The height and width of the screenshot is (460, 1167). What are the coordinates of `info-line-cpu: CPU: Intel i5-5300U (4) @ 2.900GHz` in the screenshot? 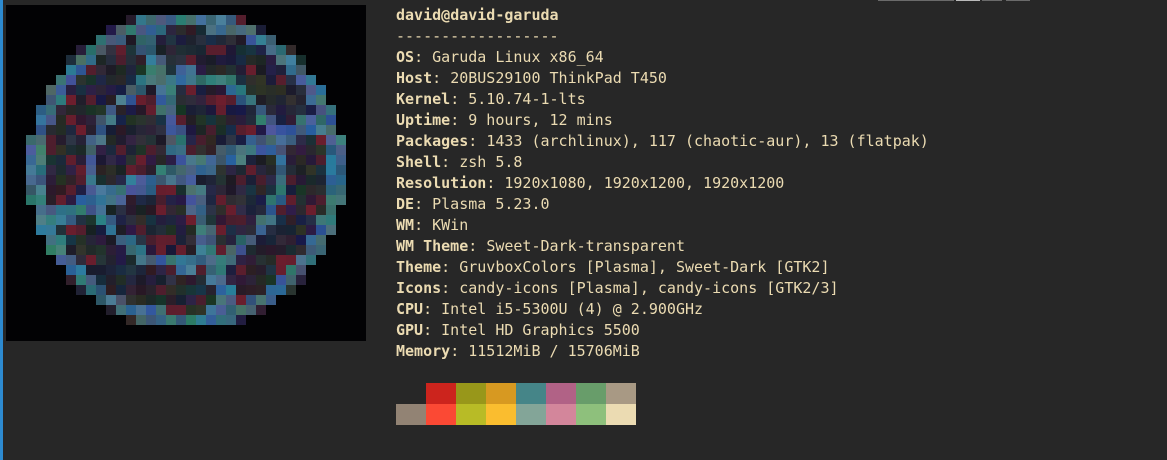 It's located at (776, 309).